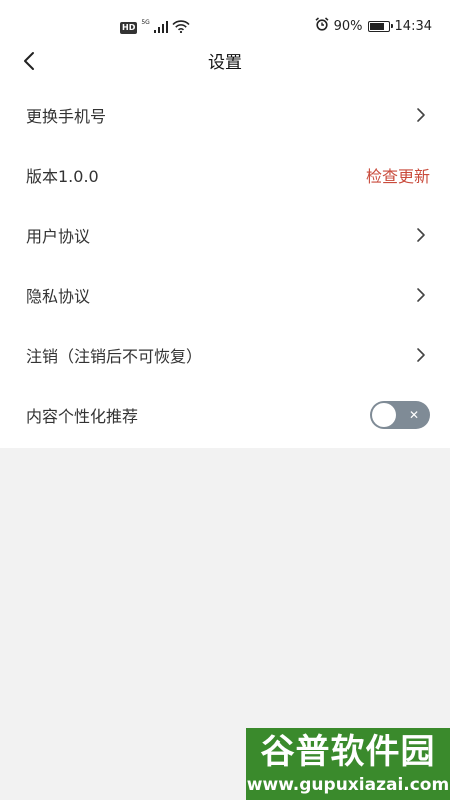  Describe the element at coordinates (400, 415) in the screenshot. I see `personalized-recommend-toggle: ✕` at that location.